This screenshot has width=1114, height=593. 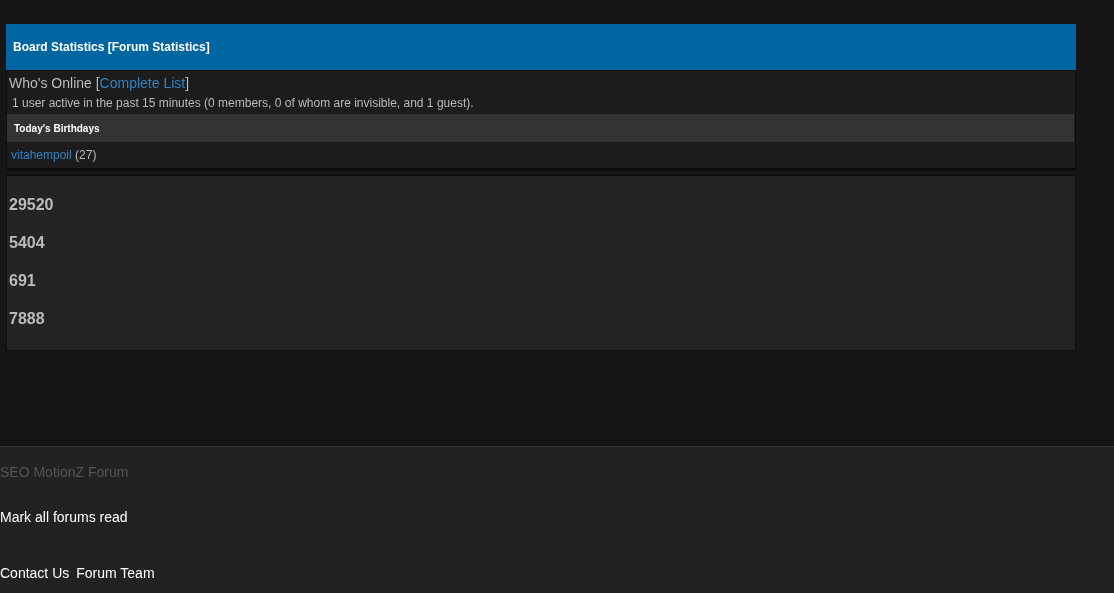 I want to click on mark-read-link: Mark all forums read, so click(x=557, y=536).